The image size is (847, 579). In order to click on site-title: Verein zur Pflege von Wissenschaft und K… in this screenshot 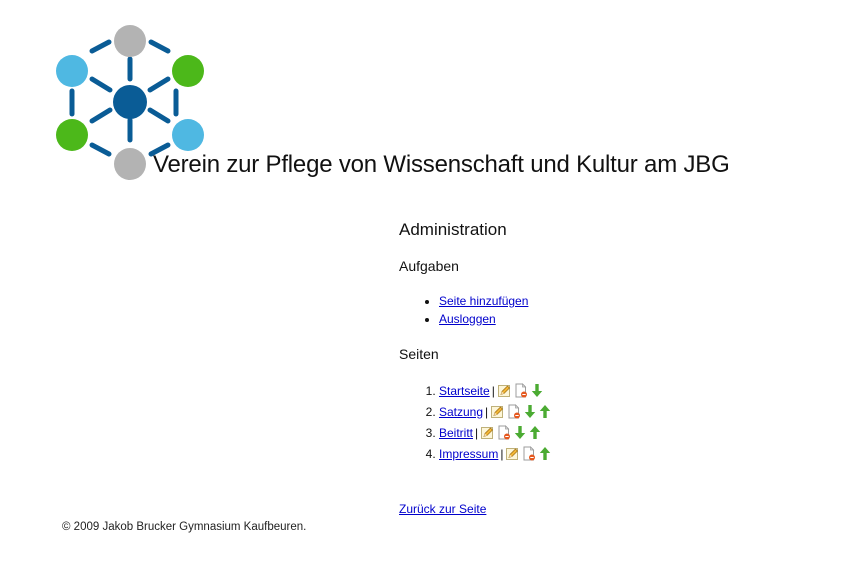, I will do `click(441, 164)`.